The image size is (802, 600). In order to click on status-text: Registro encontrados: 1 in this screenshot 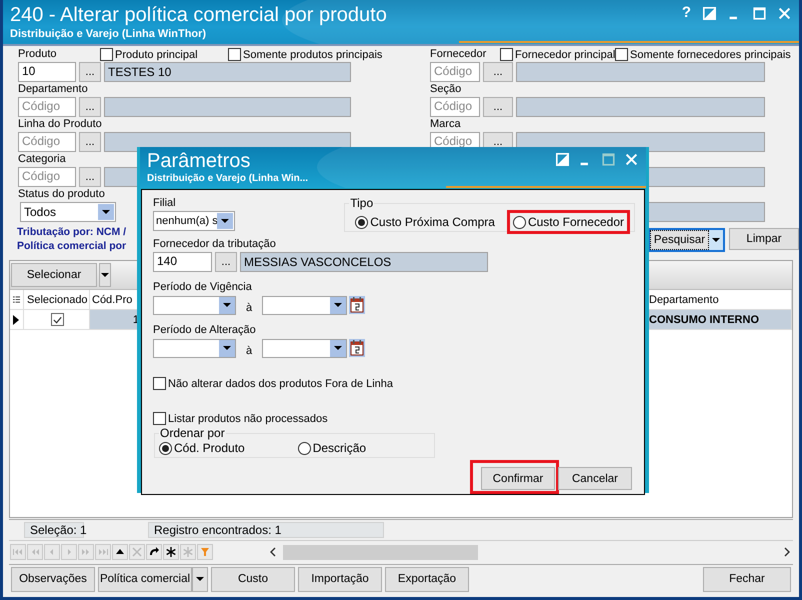, I will do `click(266, 530)`.